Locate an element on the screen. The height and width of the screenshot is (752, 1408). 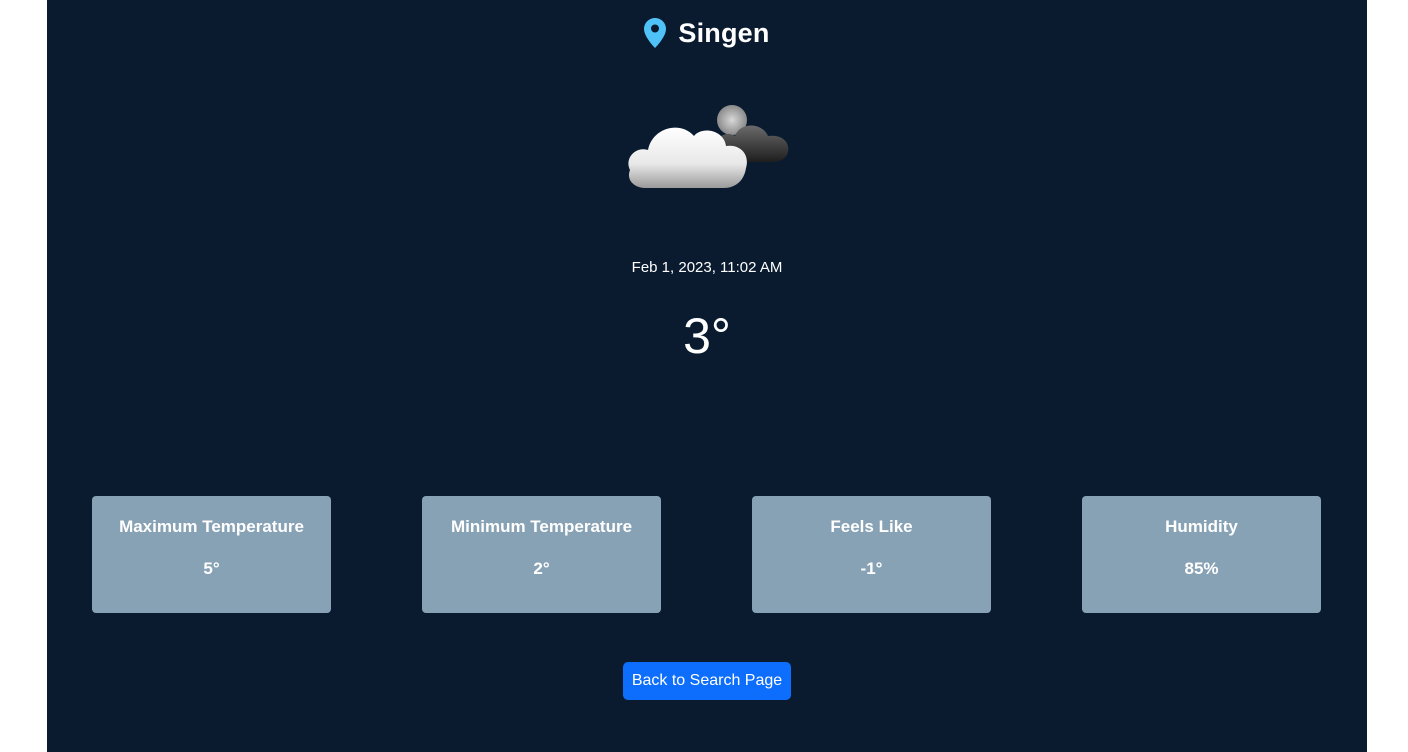
stat-card-feels-like: Feels Like -1° is located at coordinates (871, 554).